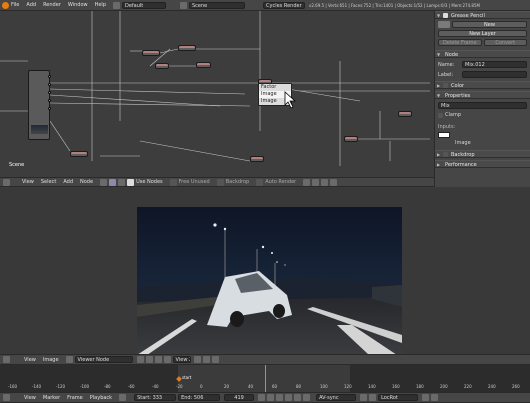 This screenshot has height=403, width=530. I want to click on pencil-icon, so click(444, 24).